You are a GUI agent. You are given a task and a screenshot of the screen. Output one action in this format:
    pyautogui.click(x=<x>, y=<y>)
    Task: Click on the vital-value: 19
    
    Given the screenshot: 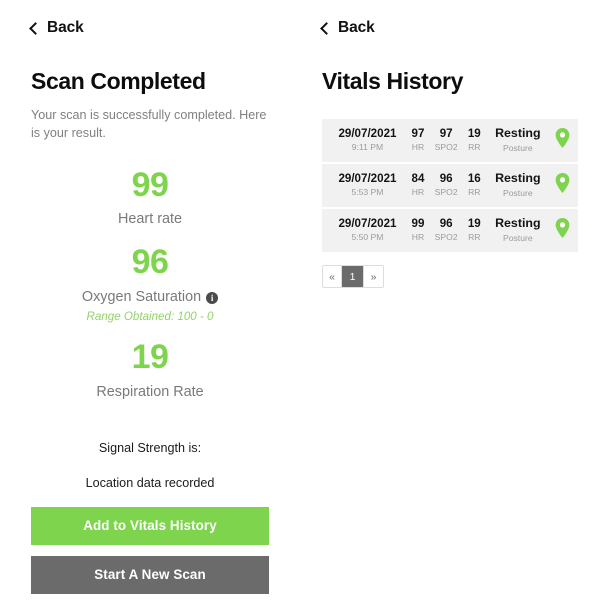 What is the action you would take?
    pyautogui.click(x=150, y=357)
    